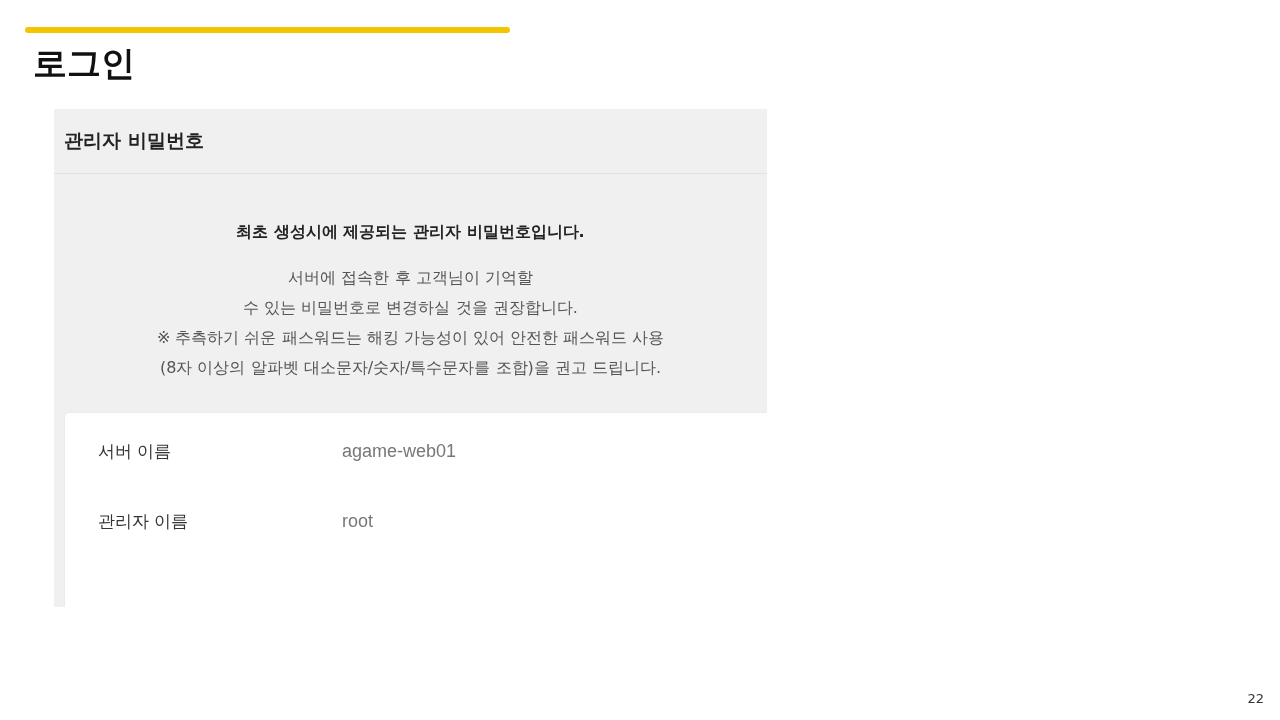 This screenshot has width=1280, height=720. I want to click on notice-heading: 최초 생성시에 제공되는 관리자 비밀번호입니다., so click(410, 232).